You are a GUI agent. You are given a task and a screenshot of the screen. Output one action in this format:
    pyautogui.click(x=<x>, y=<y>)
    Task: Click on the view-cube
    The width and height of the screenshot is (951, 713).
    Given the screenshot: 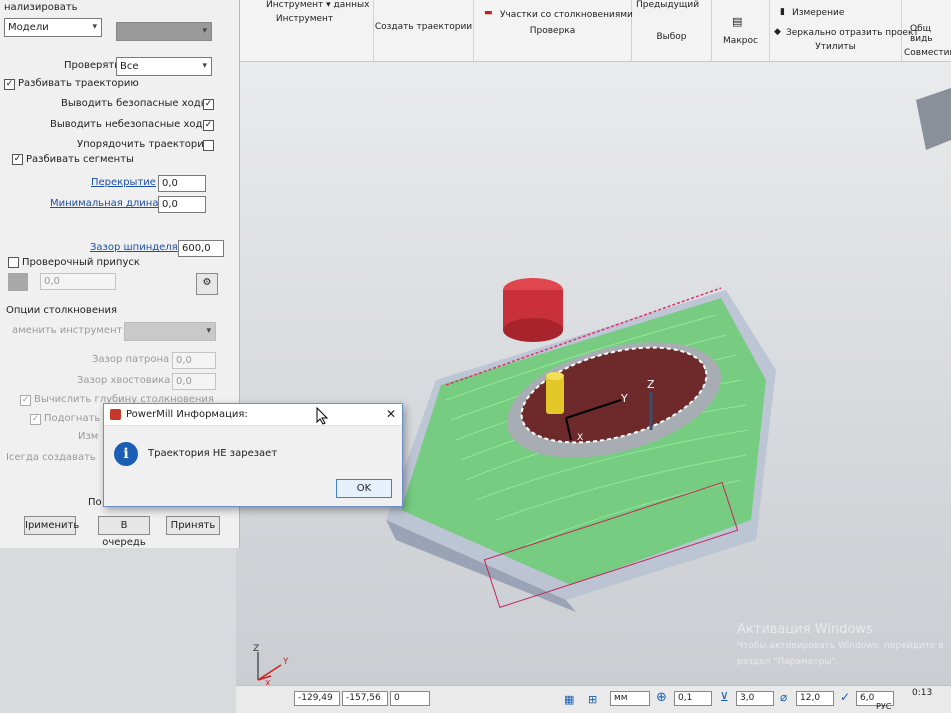 What is the action you would take?
    pyautogui.click(x=933, y=119)
    